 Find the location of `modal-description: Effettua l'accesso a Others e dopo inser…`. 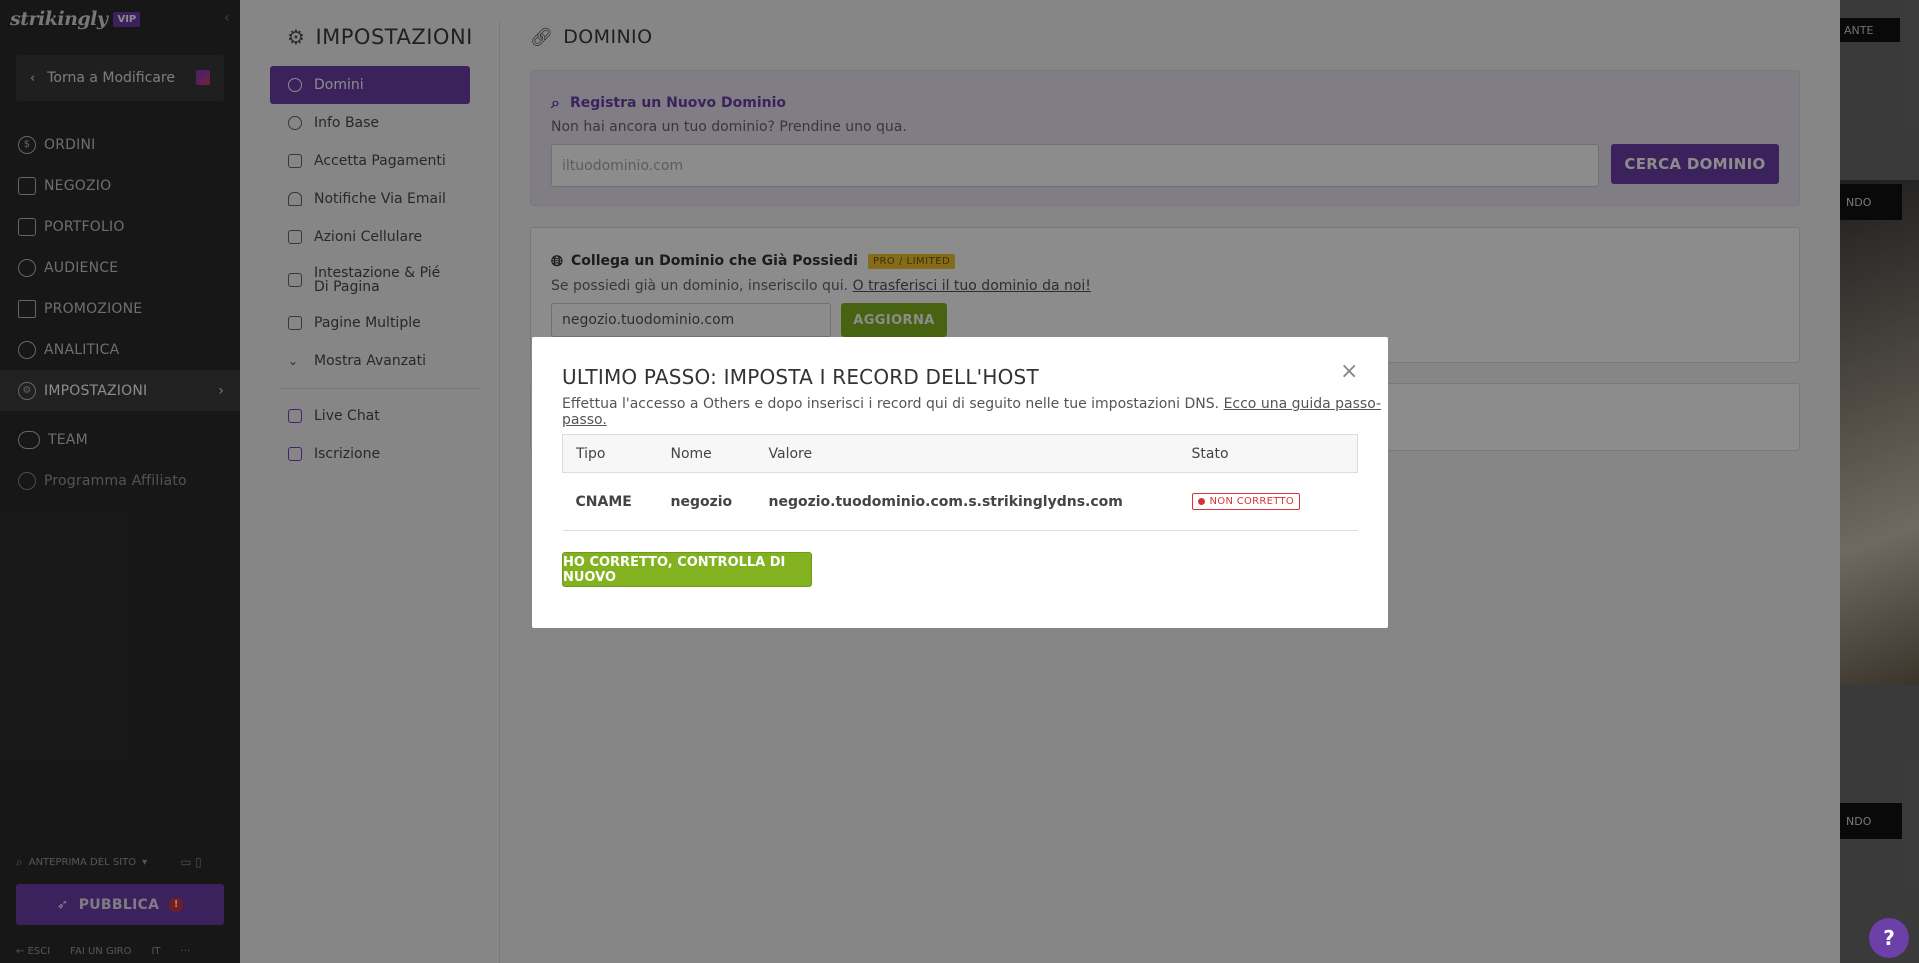

modal-description: Effettua l'accesso a Others e dopo inser… is located at coordinates (975, 412).